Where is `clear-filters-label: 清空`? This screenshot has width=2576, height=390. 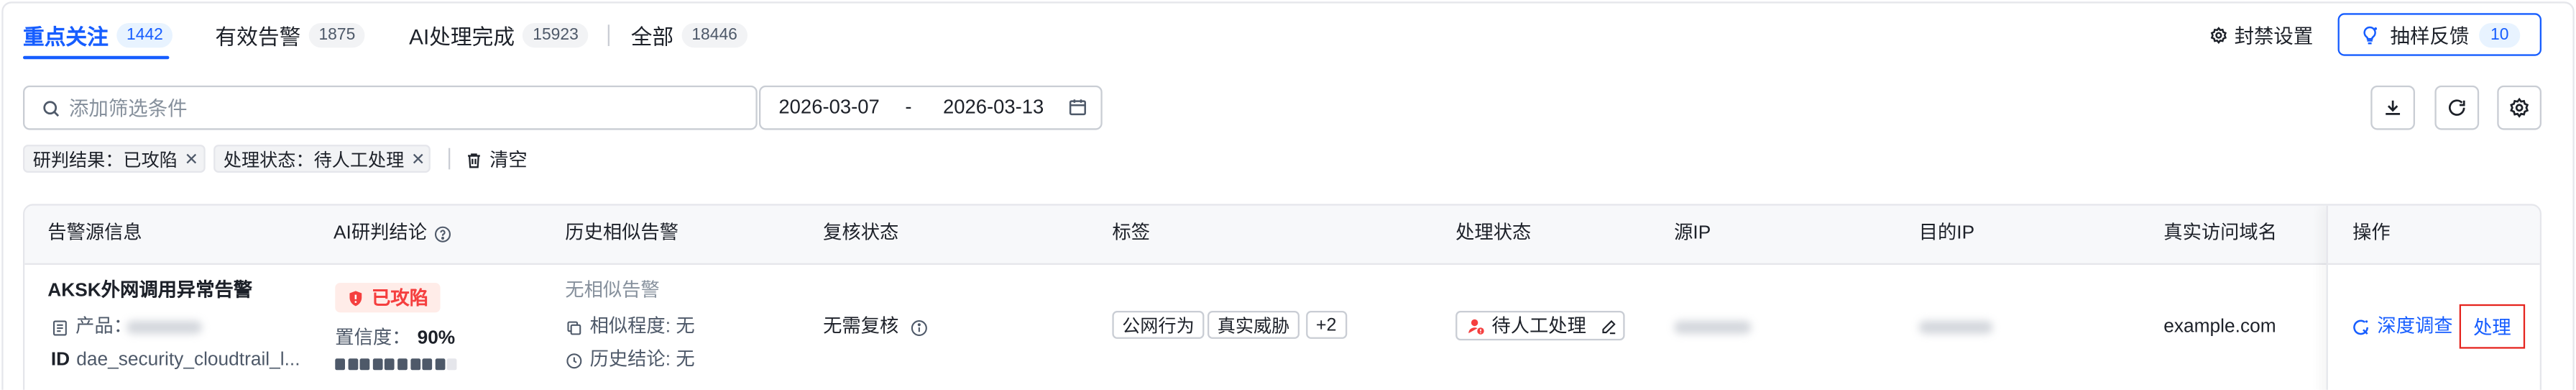
clear-filters-label: 清空 is located at coordinates (508, 161).